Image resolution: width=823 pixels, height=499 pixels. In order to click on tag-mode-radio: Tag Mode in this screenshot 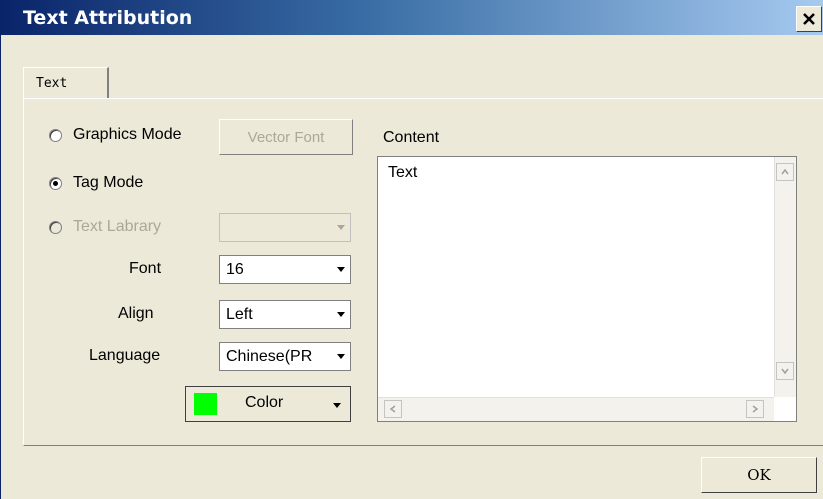, I will do `click(96, 183)`.